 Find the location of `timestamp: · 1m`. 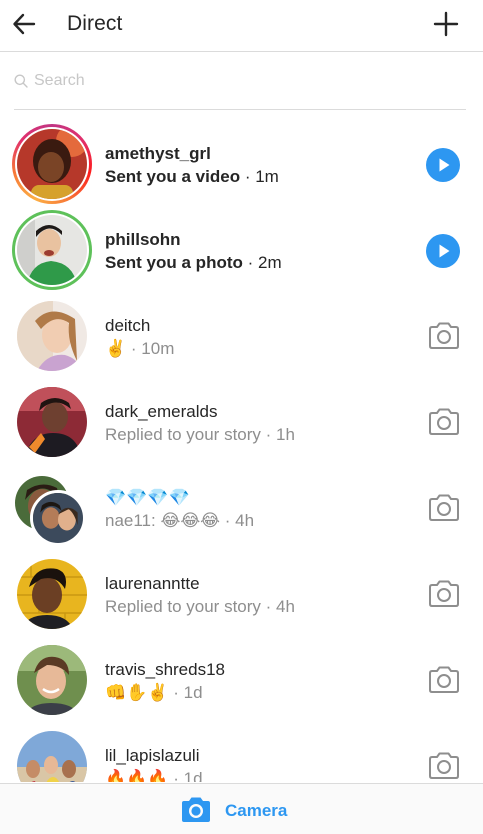

timestamp: · 1m is located at coordinates (259, 176).